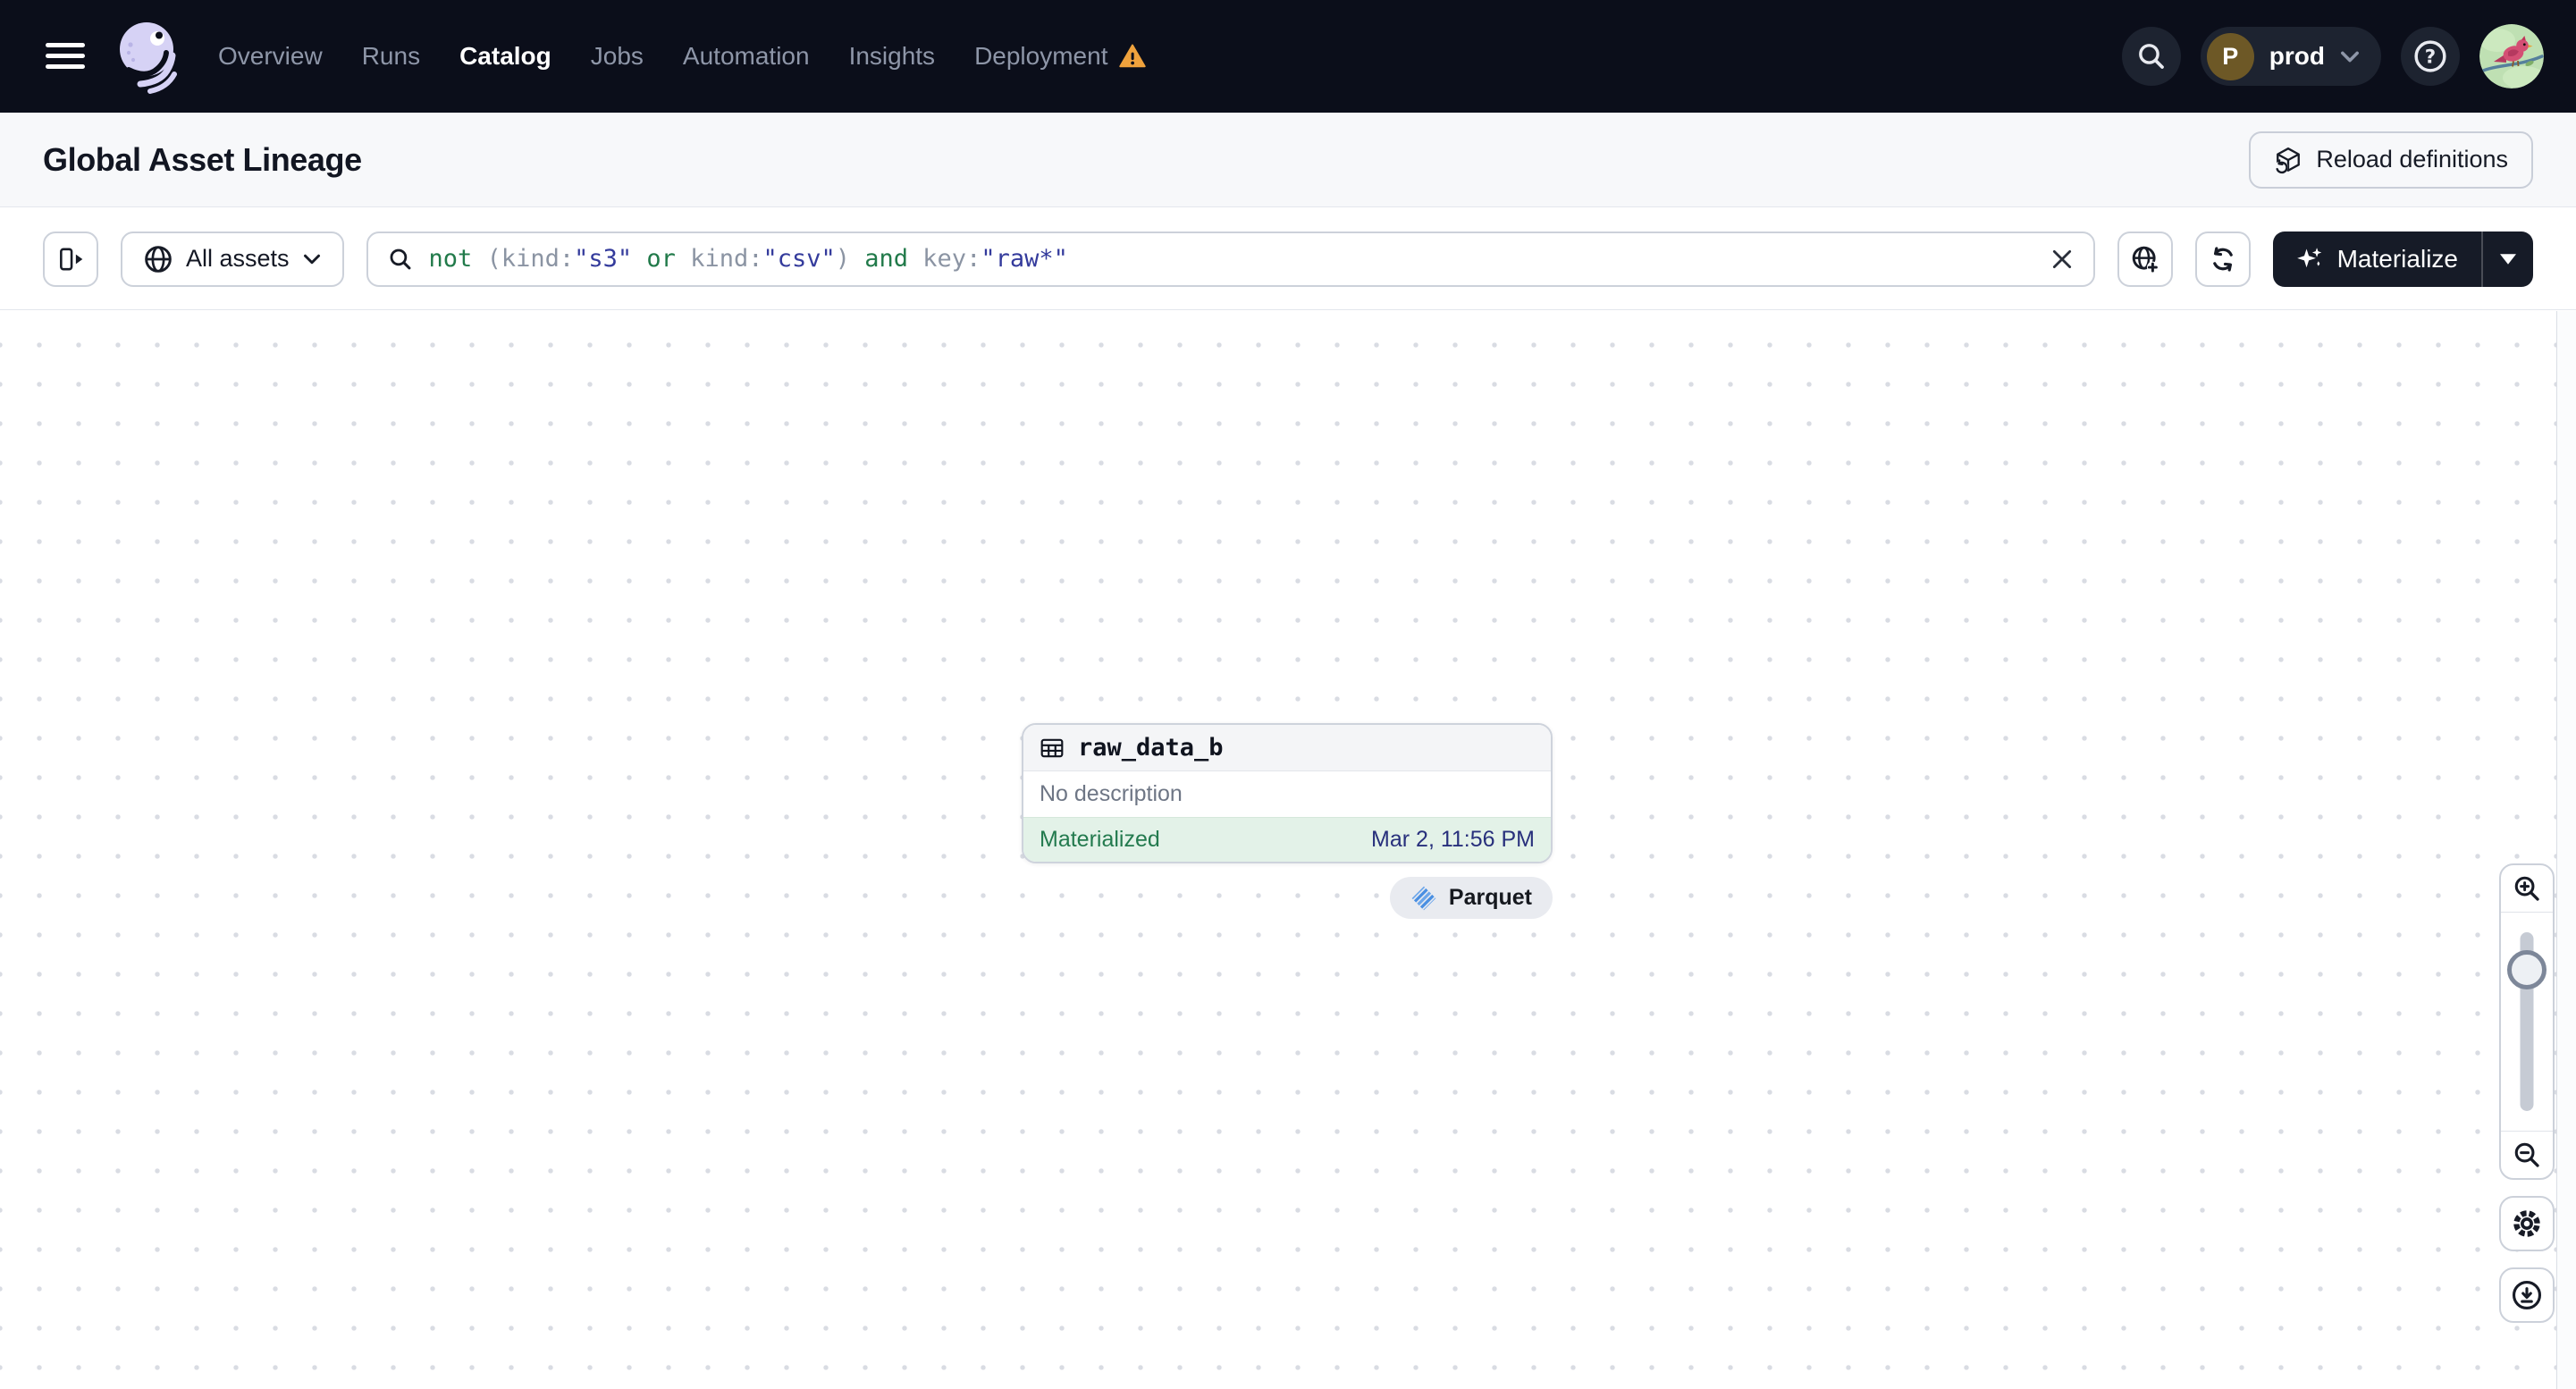  I want to click on asset-scope-label: All assets, so click(238, 258).